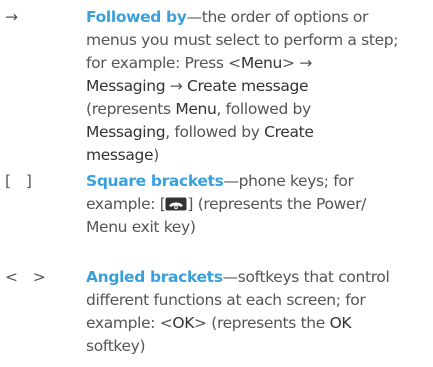  What do you see at coordinates (176, 203) in the screenshot?
I see `end-call-power-key-icon` at bounding box center [176, 203].